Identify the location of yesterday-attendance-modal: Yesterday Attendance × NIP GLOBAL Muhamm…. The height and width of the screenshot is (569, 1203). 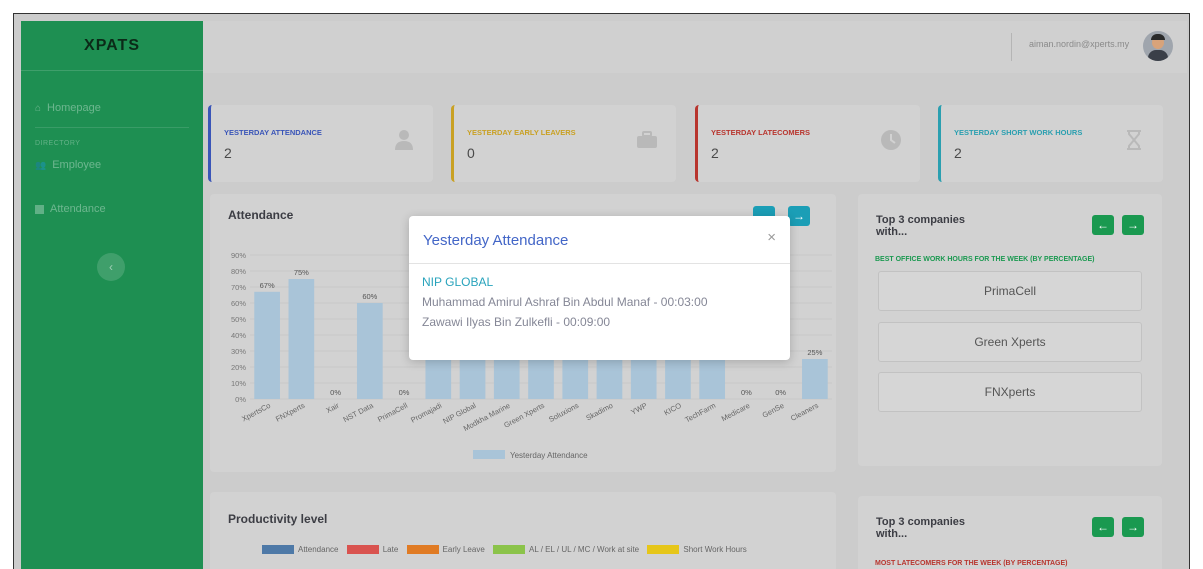
(599, 288).